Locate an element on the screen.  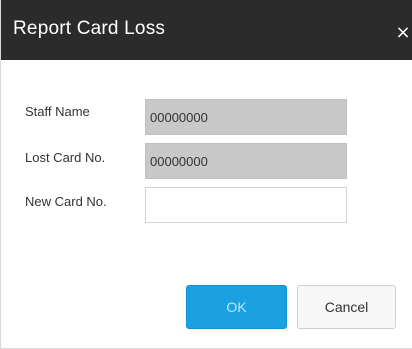
ok-button: OK is located at coordinates (236, 307).